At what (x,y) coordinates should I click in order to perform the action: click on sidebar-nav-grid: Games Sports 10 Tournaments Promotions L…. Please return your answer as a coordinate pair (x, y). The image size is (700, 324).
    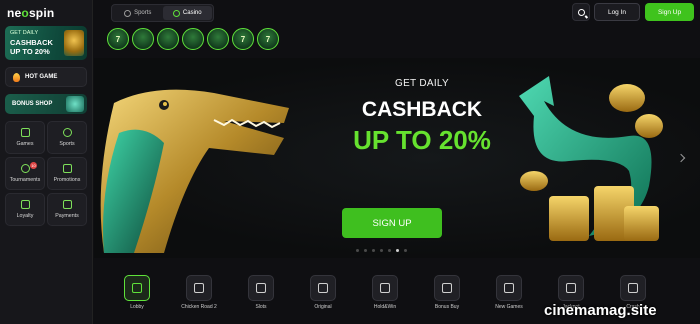
    Looking at the image, I should click on (46, 173).